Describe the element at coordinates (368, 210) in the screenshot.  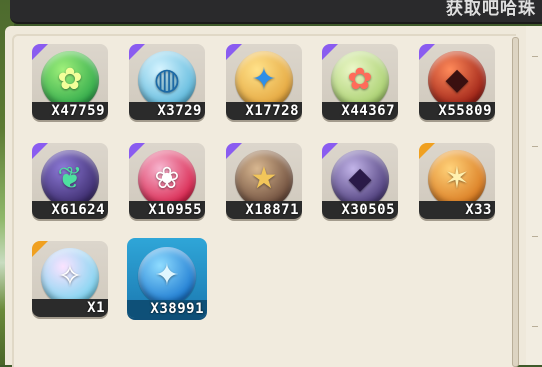
I see `item-count: X30505` at that location.